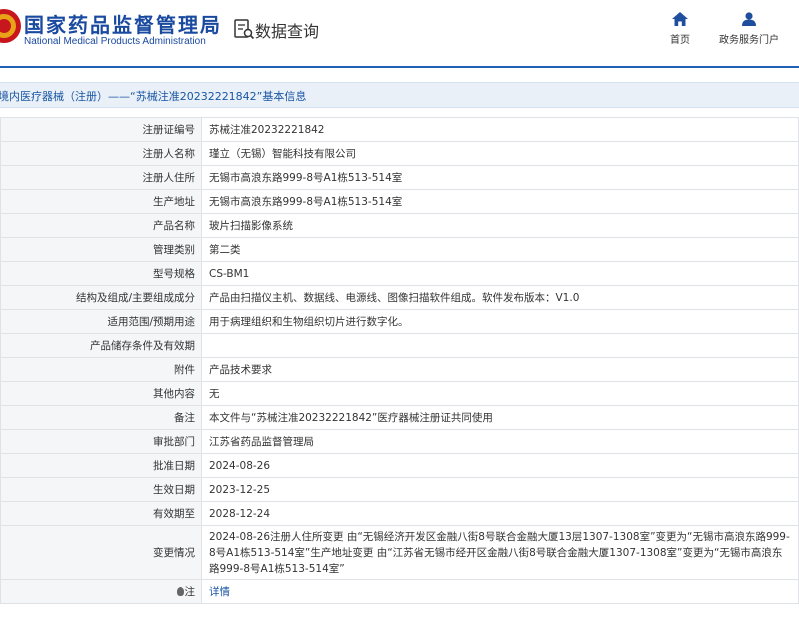 This screenshot has height=619, width=799. Describe the element at coordinates (101, 297) in the screenshot. I see `row-label: 结构及组成/主要组成成分` at that location.